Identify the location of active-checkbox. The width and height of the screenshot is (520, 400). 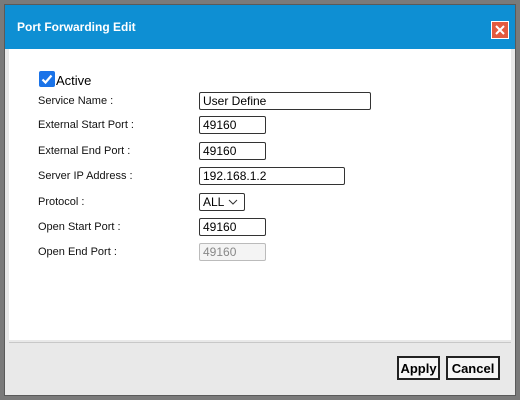
(47, 78).